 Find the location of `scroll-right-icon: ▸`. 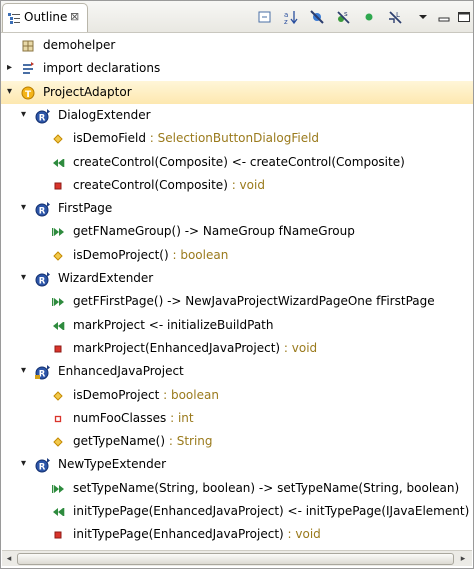

scroll-right-icon: ▸ is located at coordinates (463, 559).